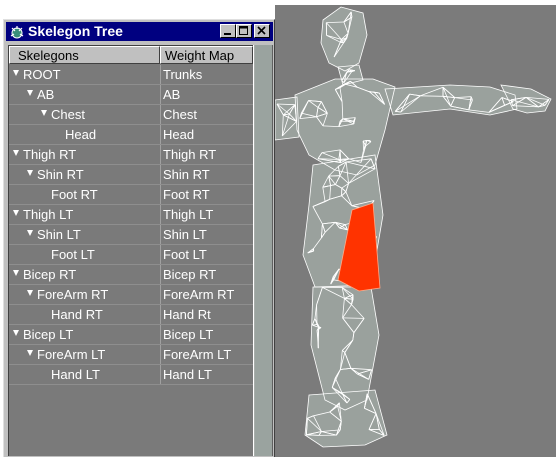 The height and width of the screenshot is (457, 556). I want to click on skelegon-name: Hand RT, so click(77, 314).